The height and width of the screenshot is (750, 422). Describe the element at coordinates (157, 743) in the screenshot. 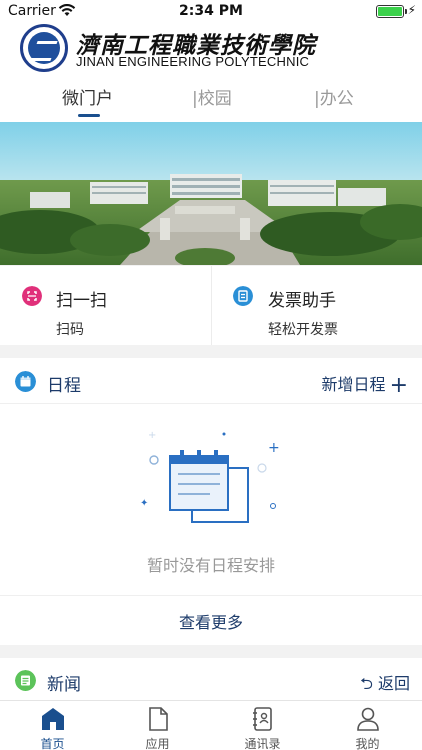

I see `tab-apps-label: 应用` at that location.